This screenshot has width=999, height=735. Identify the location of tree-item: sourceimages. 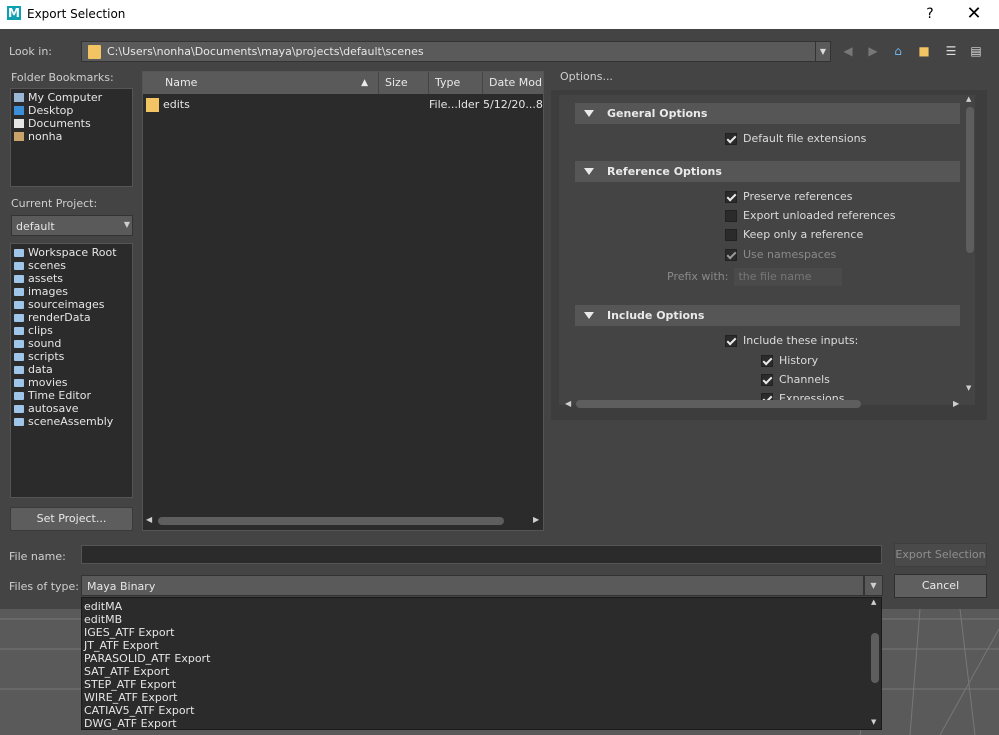
(59, 304).